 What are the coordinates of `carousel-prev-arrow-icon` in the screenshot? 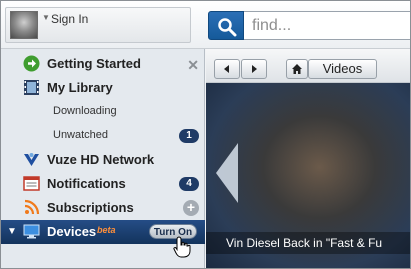 It's located at (227, 173).